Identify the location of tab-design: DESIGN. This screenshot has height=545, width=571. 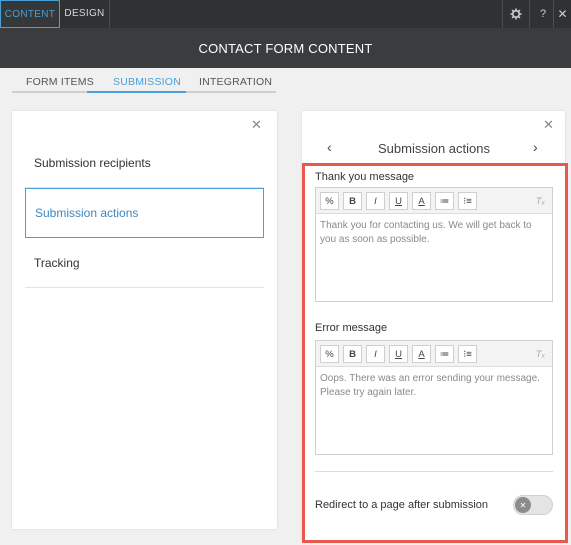
(85, 14).